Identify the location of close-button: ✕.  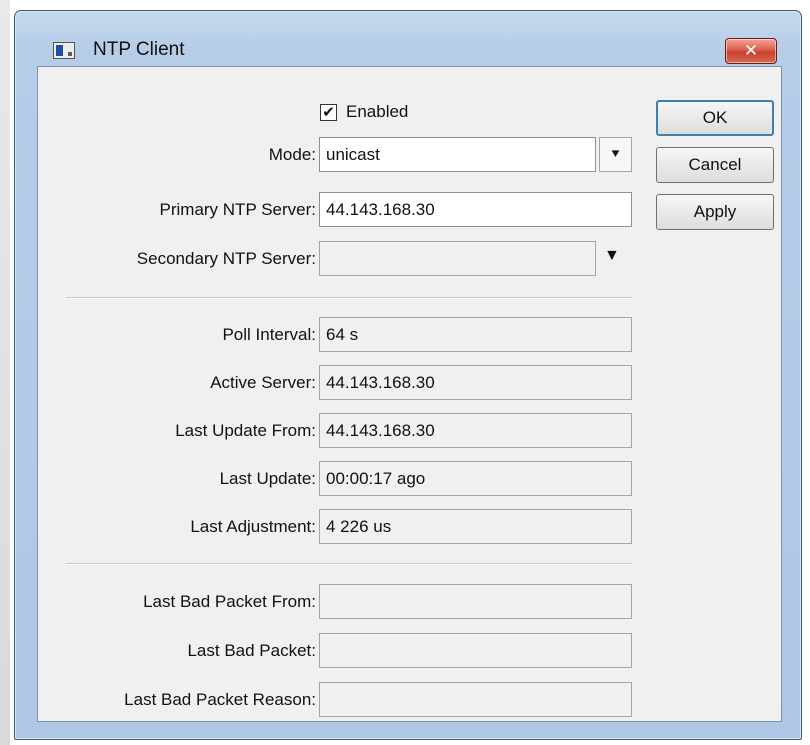
(751, 51).